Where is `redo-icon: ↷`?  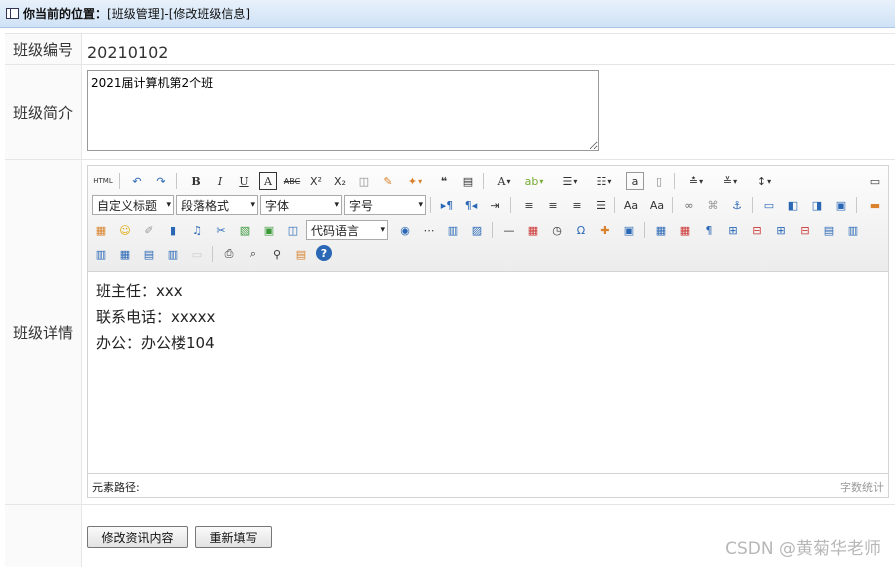 redo-icon: ↷ is located at coordinates (161, 181).